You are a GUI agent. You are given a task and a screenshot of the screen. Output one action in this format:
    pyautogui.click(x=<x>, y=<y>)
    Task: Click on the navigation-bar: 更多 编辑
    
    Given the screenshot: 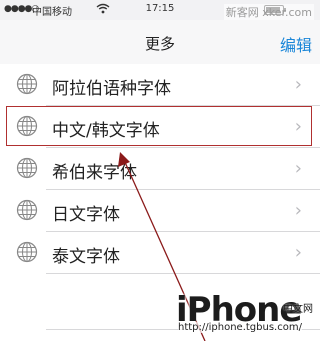 What is the action you would take?
    pyautogui.click(x=160, y=42)
    